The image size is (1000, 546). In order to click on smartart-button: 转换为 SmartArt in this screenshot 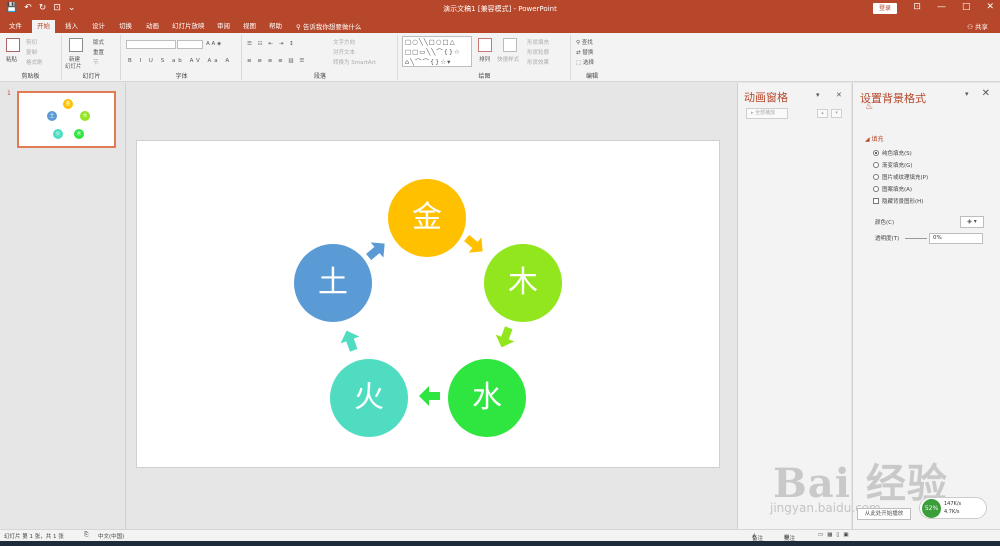, I will do `click(354, 62)`.